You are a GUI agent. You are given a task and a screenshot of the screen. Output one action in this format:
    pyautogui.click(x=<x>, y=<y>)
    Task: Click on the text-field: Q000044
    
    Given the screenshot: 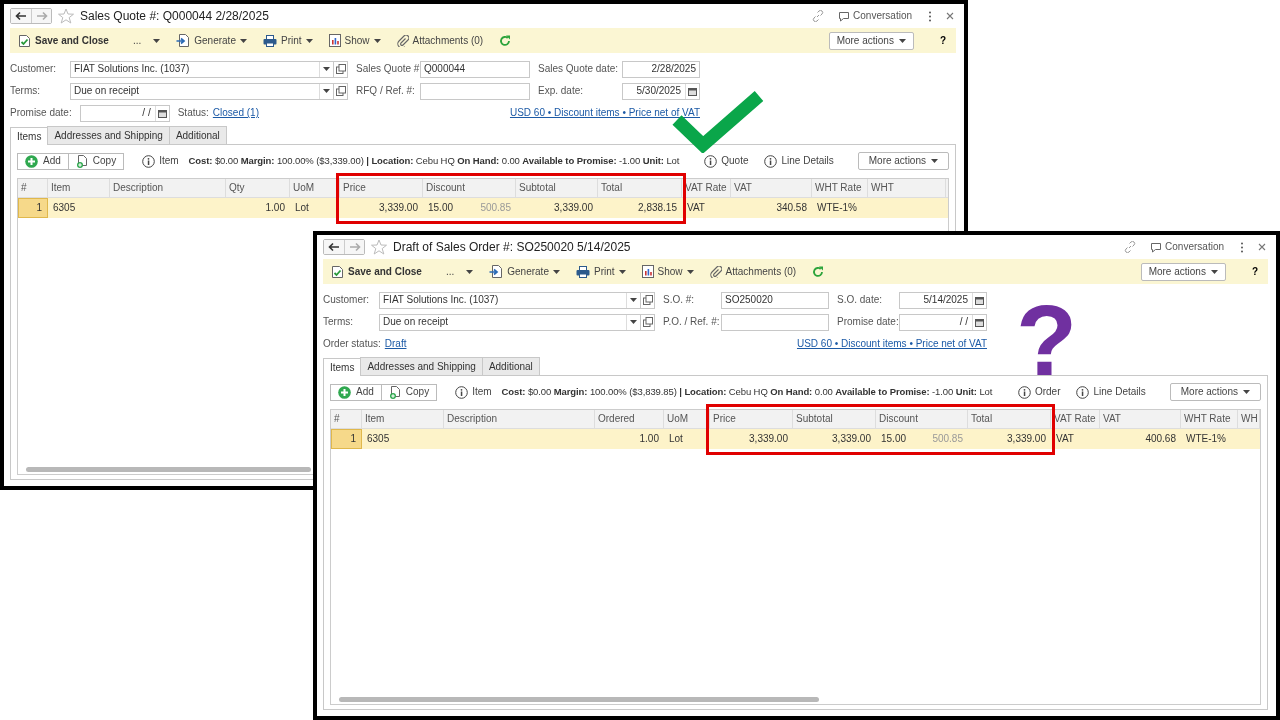 What is the action you would take?
    pyautogui.click(x=475, y=69)
    